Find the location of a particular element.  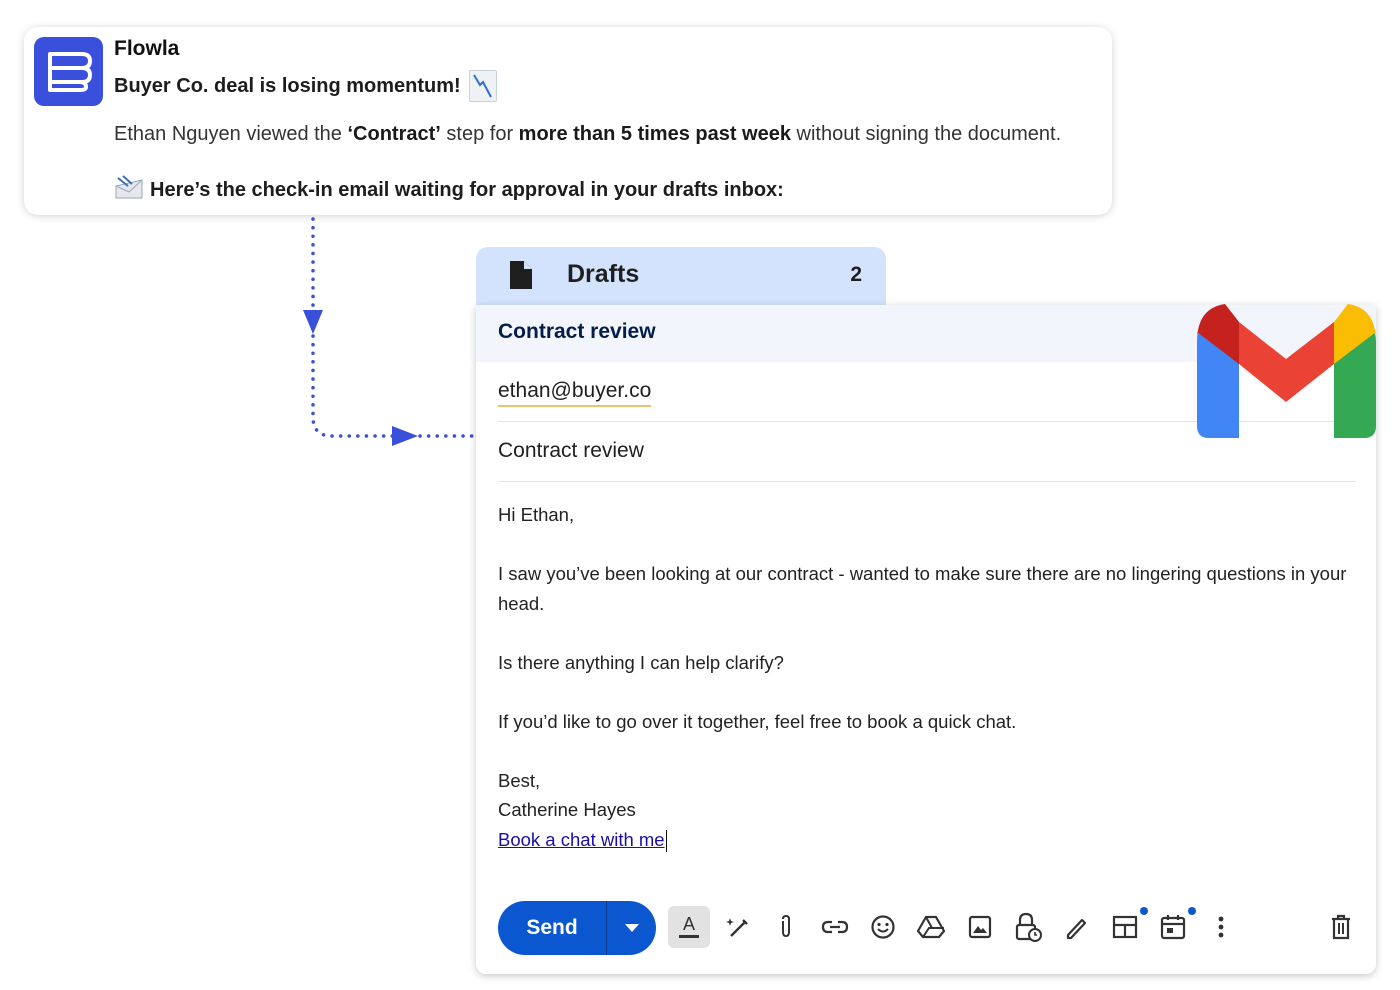

caret-down-icon is located at coordinates (631, 928).